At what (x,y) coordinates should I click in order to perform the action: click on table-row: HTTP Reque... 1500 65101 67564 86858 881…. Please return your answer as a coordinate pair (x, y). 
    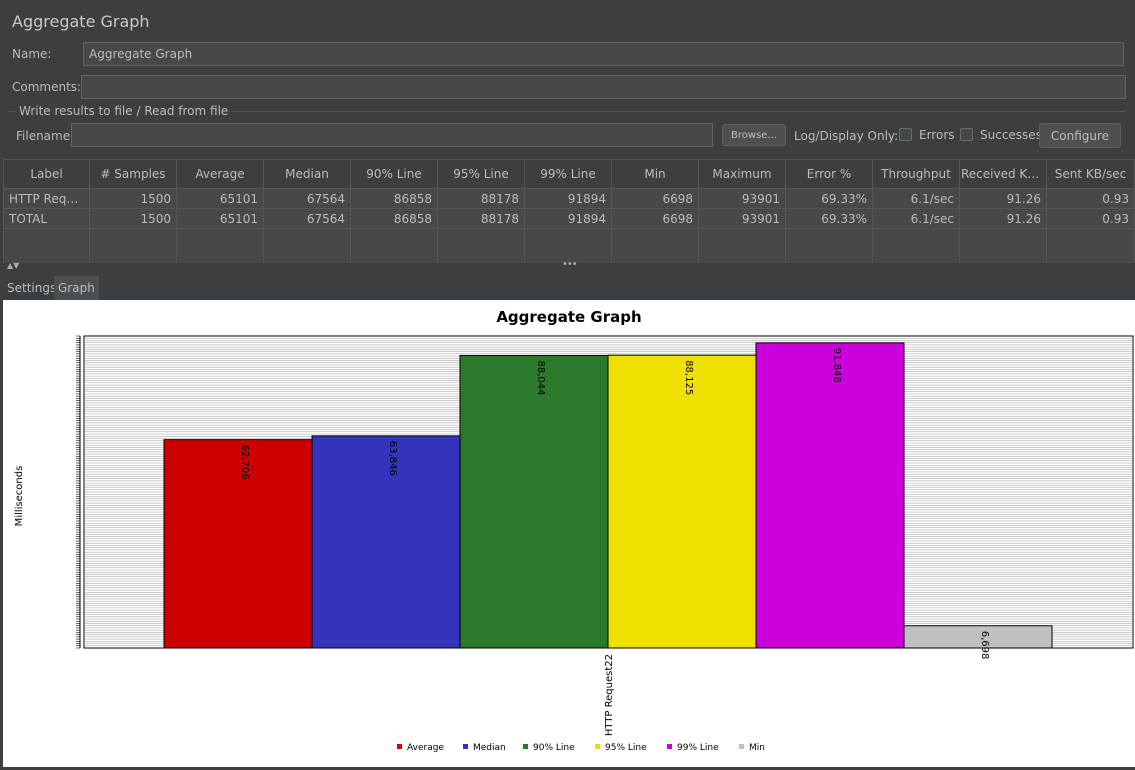
    Looking at the image, I should click on (569, 198).